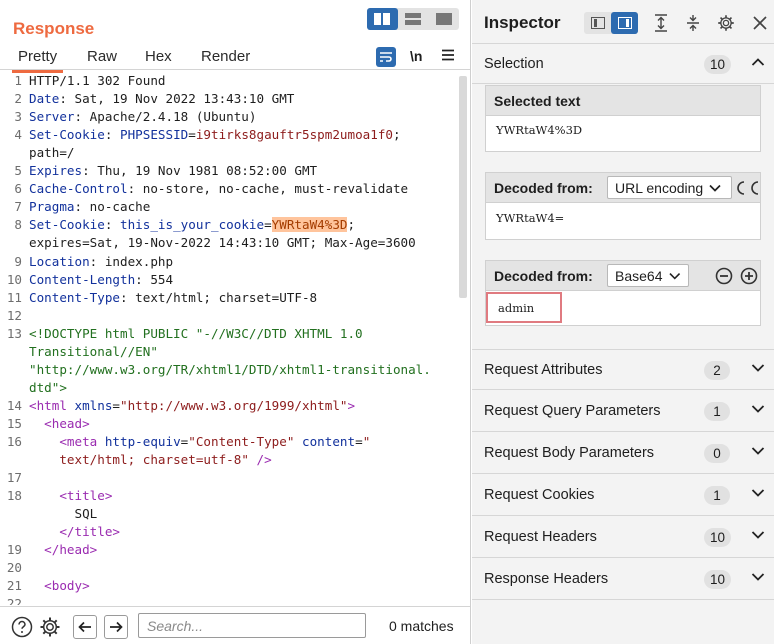 Image resolution: width=774 pixels, height=644 pixels. I want to click on section-request-cookies: Request Cookies 1, so click(623, 495).